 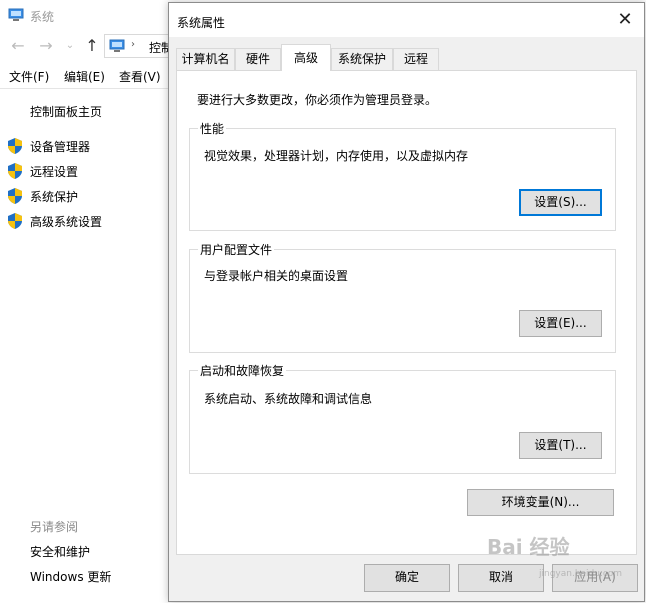 I want to click on up-arrow-icon: ↑, so click(x=92, y=46).